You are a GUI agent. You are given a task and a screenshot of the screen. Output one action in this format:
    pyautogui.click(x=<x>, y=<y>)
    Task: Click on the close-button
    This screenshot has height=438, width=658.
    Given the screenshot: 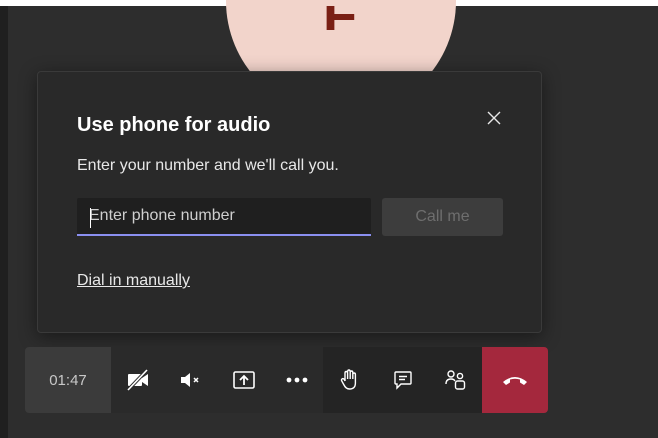 What is the action you would take?
    pyautogui.click(x=494, y=118)
    